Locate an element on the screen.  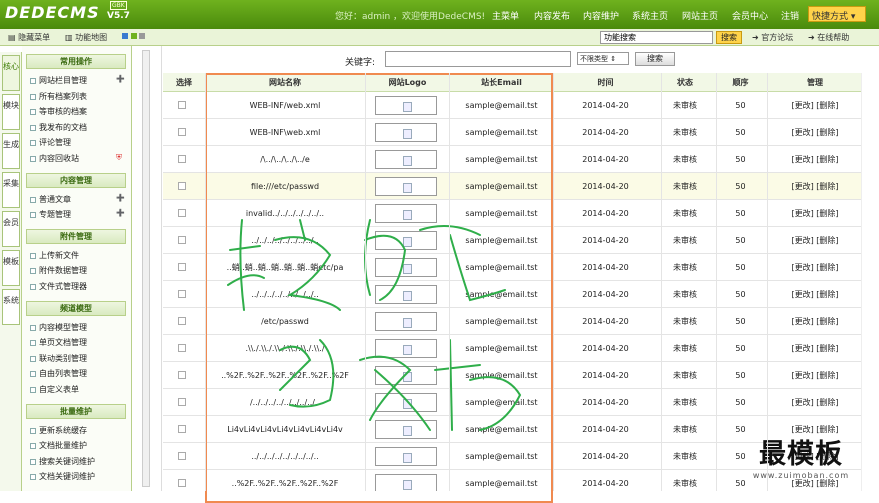
sidebar-item: 等审核的档案 is located at coordinates (58, 111).